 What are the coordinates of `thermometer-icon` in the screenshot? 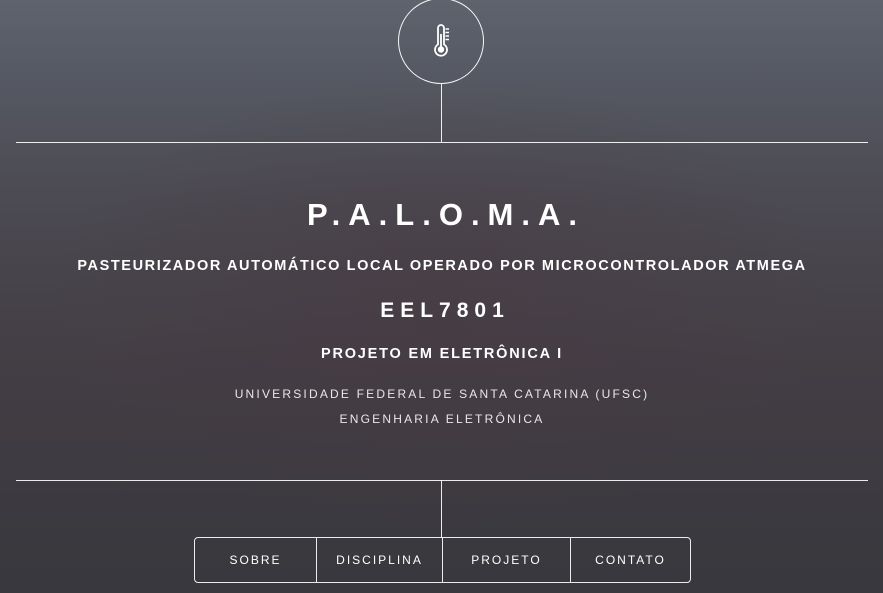 It's located at (441, 40).